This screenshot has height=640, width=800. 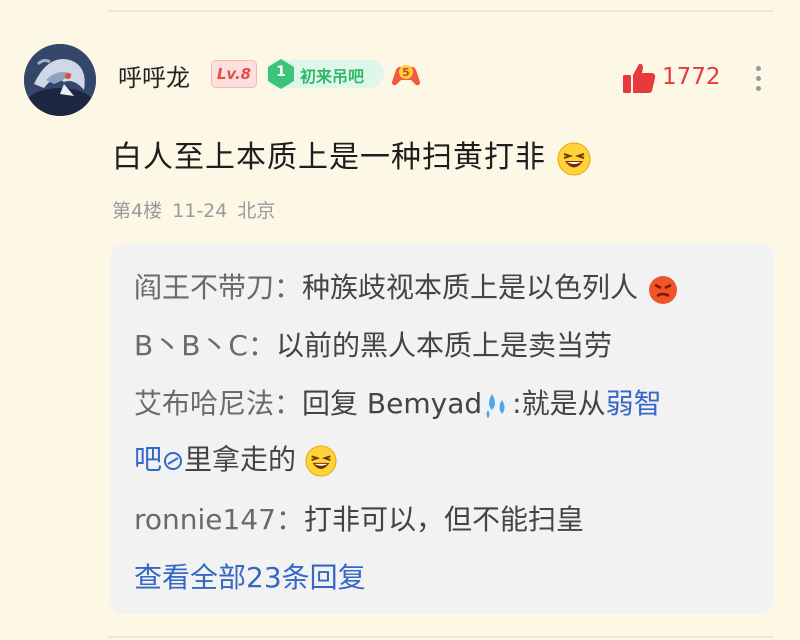 I want to click on comment-text: 白人至上本质上是一种扫黄打非, so click(x=351, y=154).